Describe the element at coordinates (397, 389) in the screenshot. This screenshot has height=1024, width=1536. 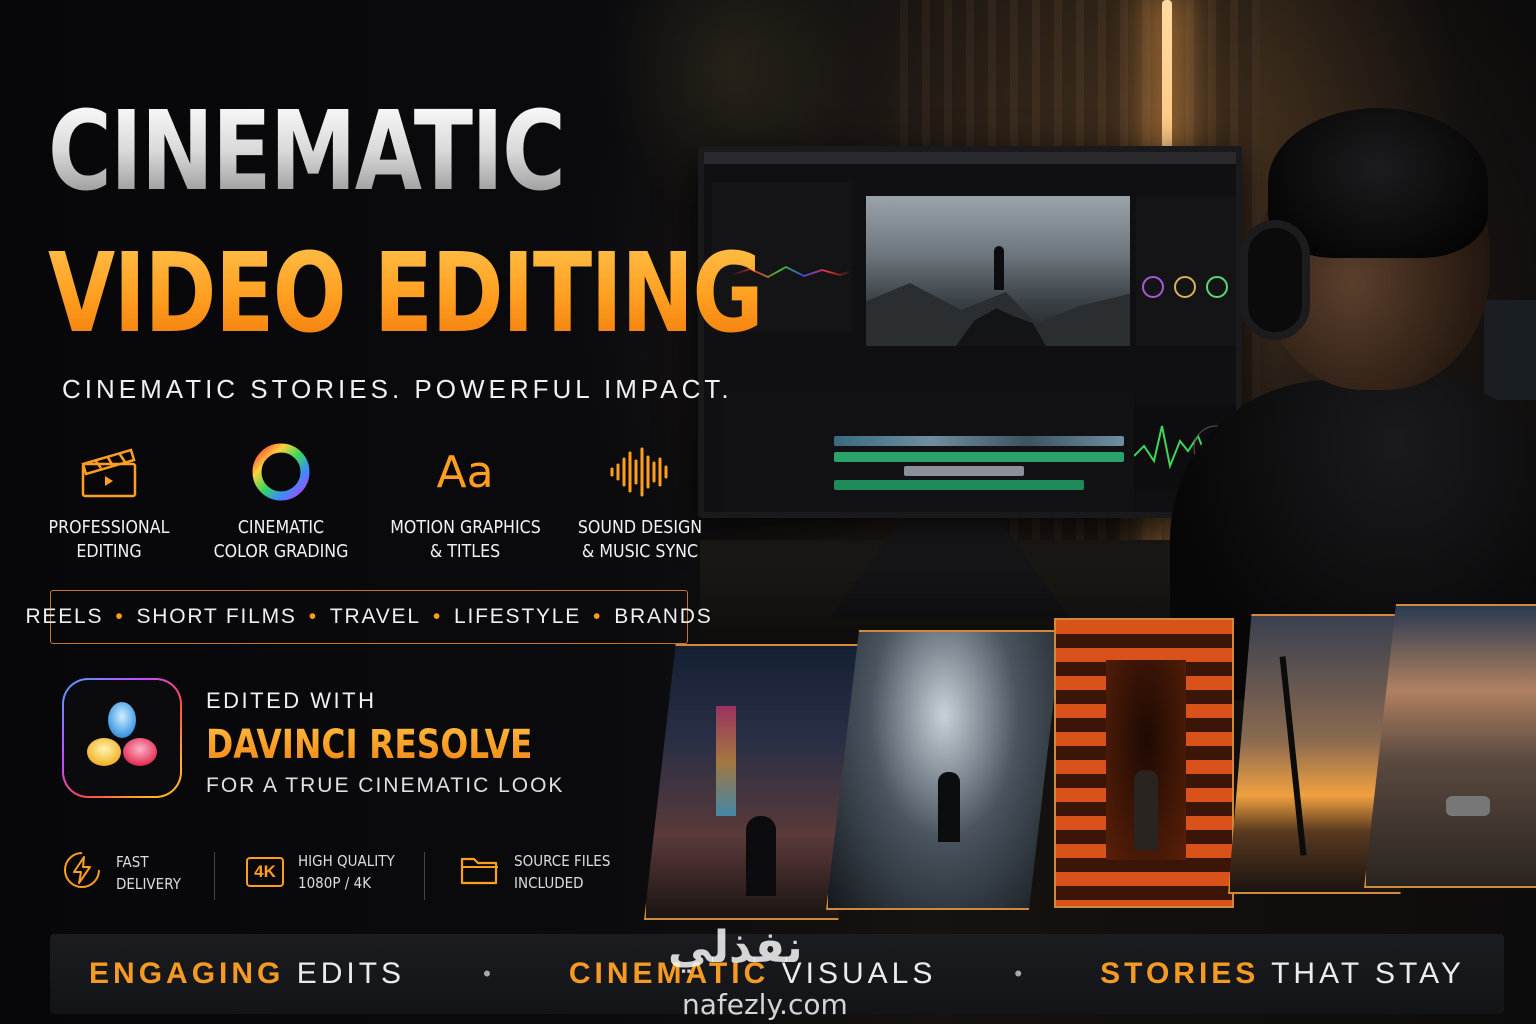
I see `hero-tagline: CINEMATIC STORIES. POWERFUL IMPACT.` at that location.